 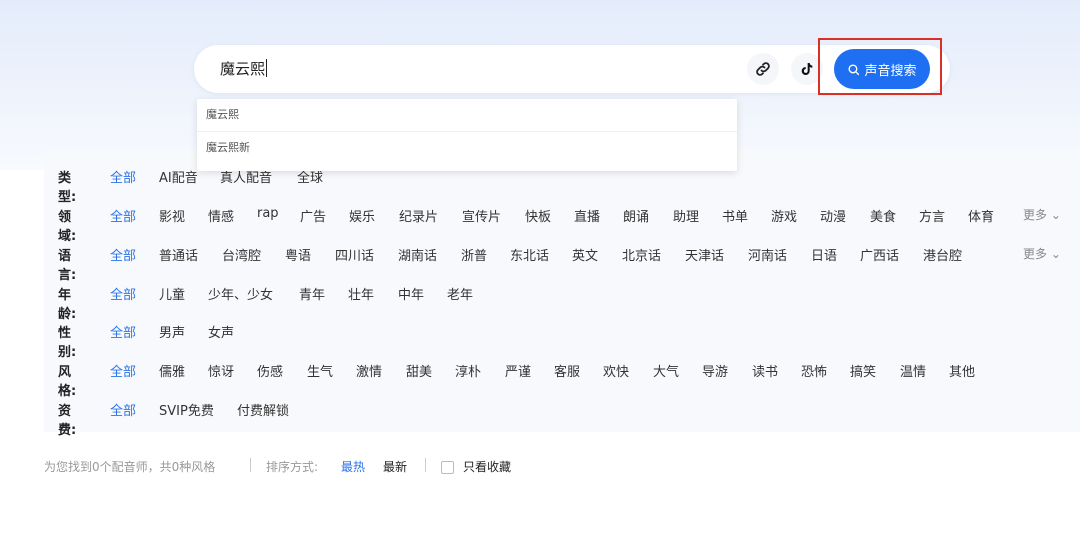 I want to click on text-caret, so click(x=267, y=68).